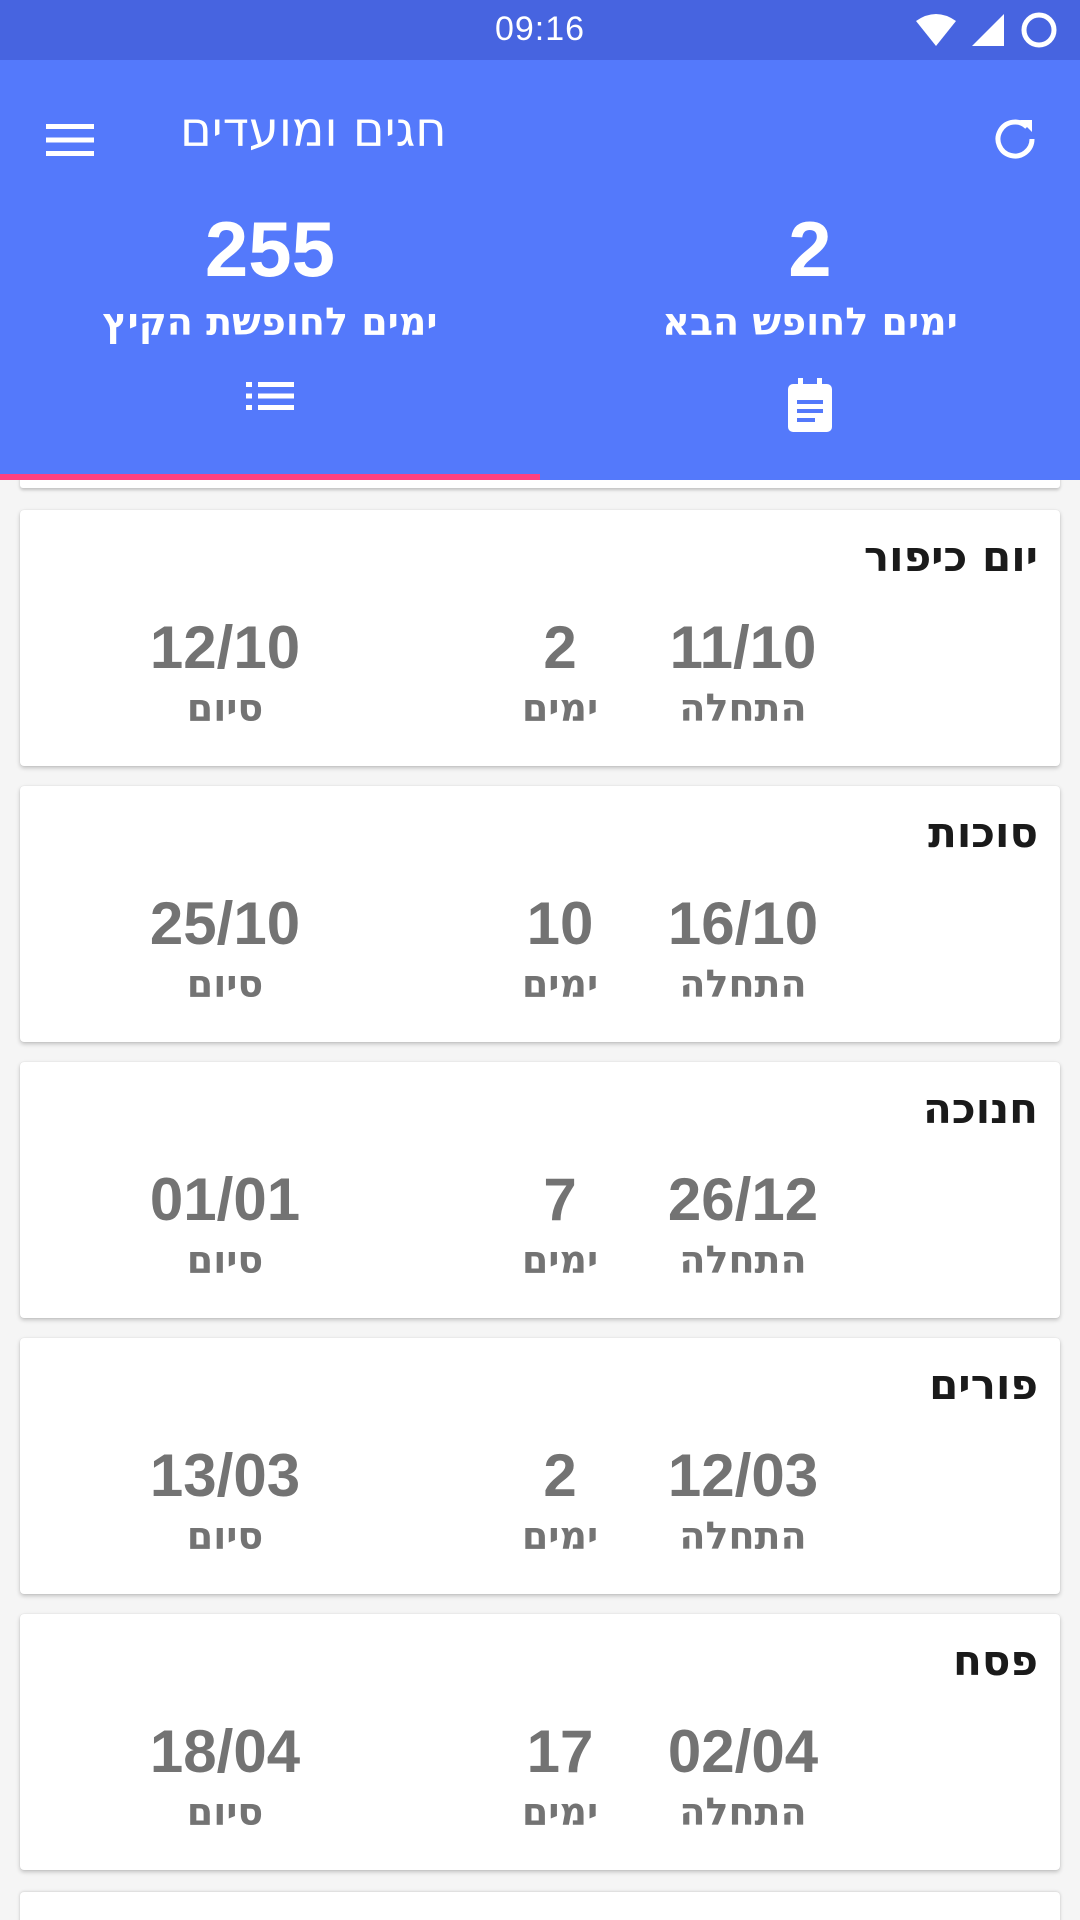  What do you see at coordinates (270, 428) in the screenshot?
I see `tab-list` at bounding box center [270, 428].